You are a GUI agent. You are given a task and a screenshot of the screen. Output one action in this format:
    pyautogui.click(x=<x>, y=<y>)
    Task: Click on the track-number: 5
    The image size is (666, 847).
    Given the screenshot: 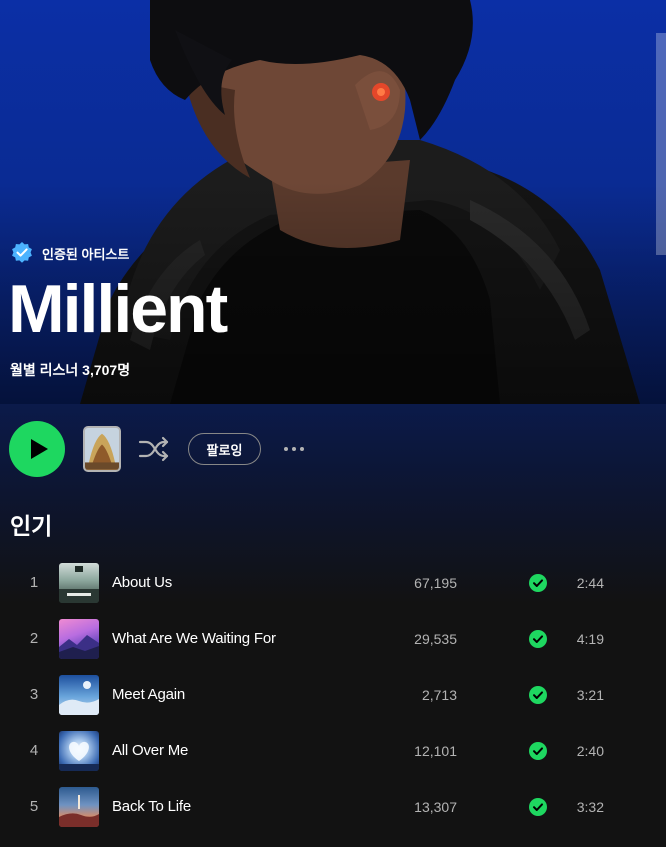 What is the action you would take?
    pyautogui.click(x=34, y=806)
    